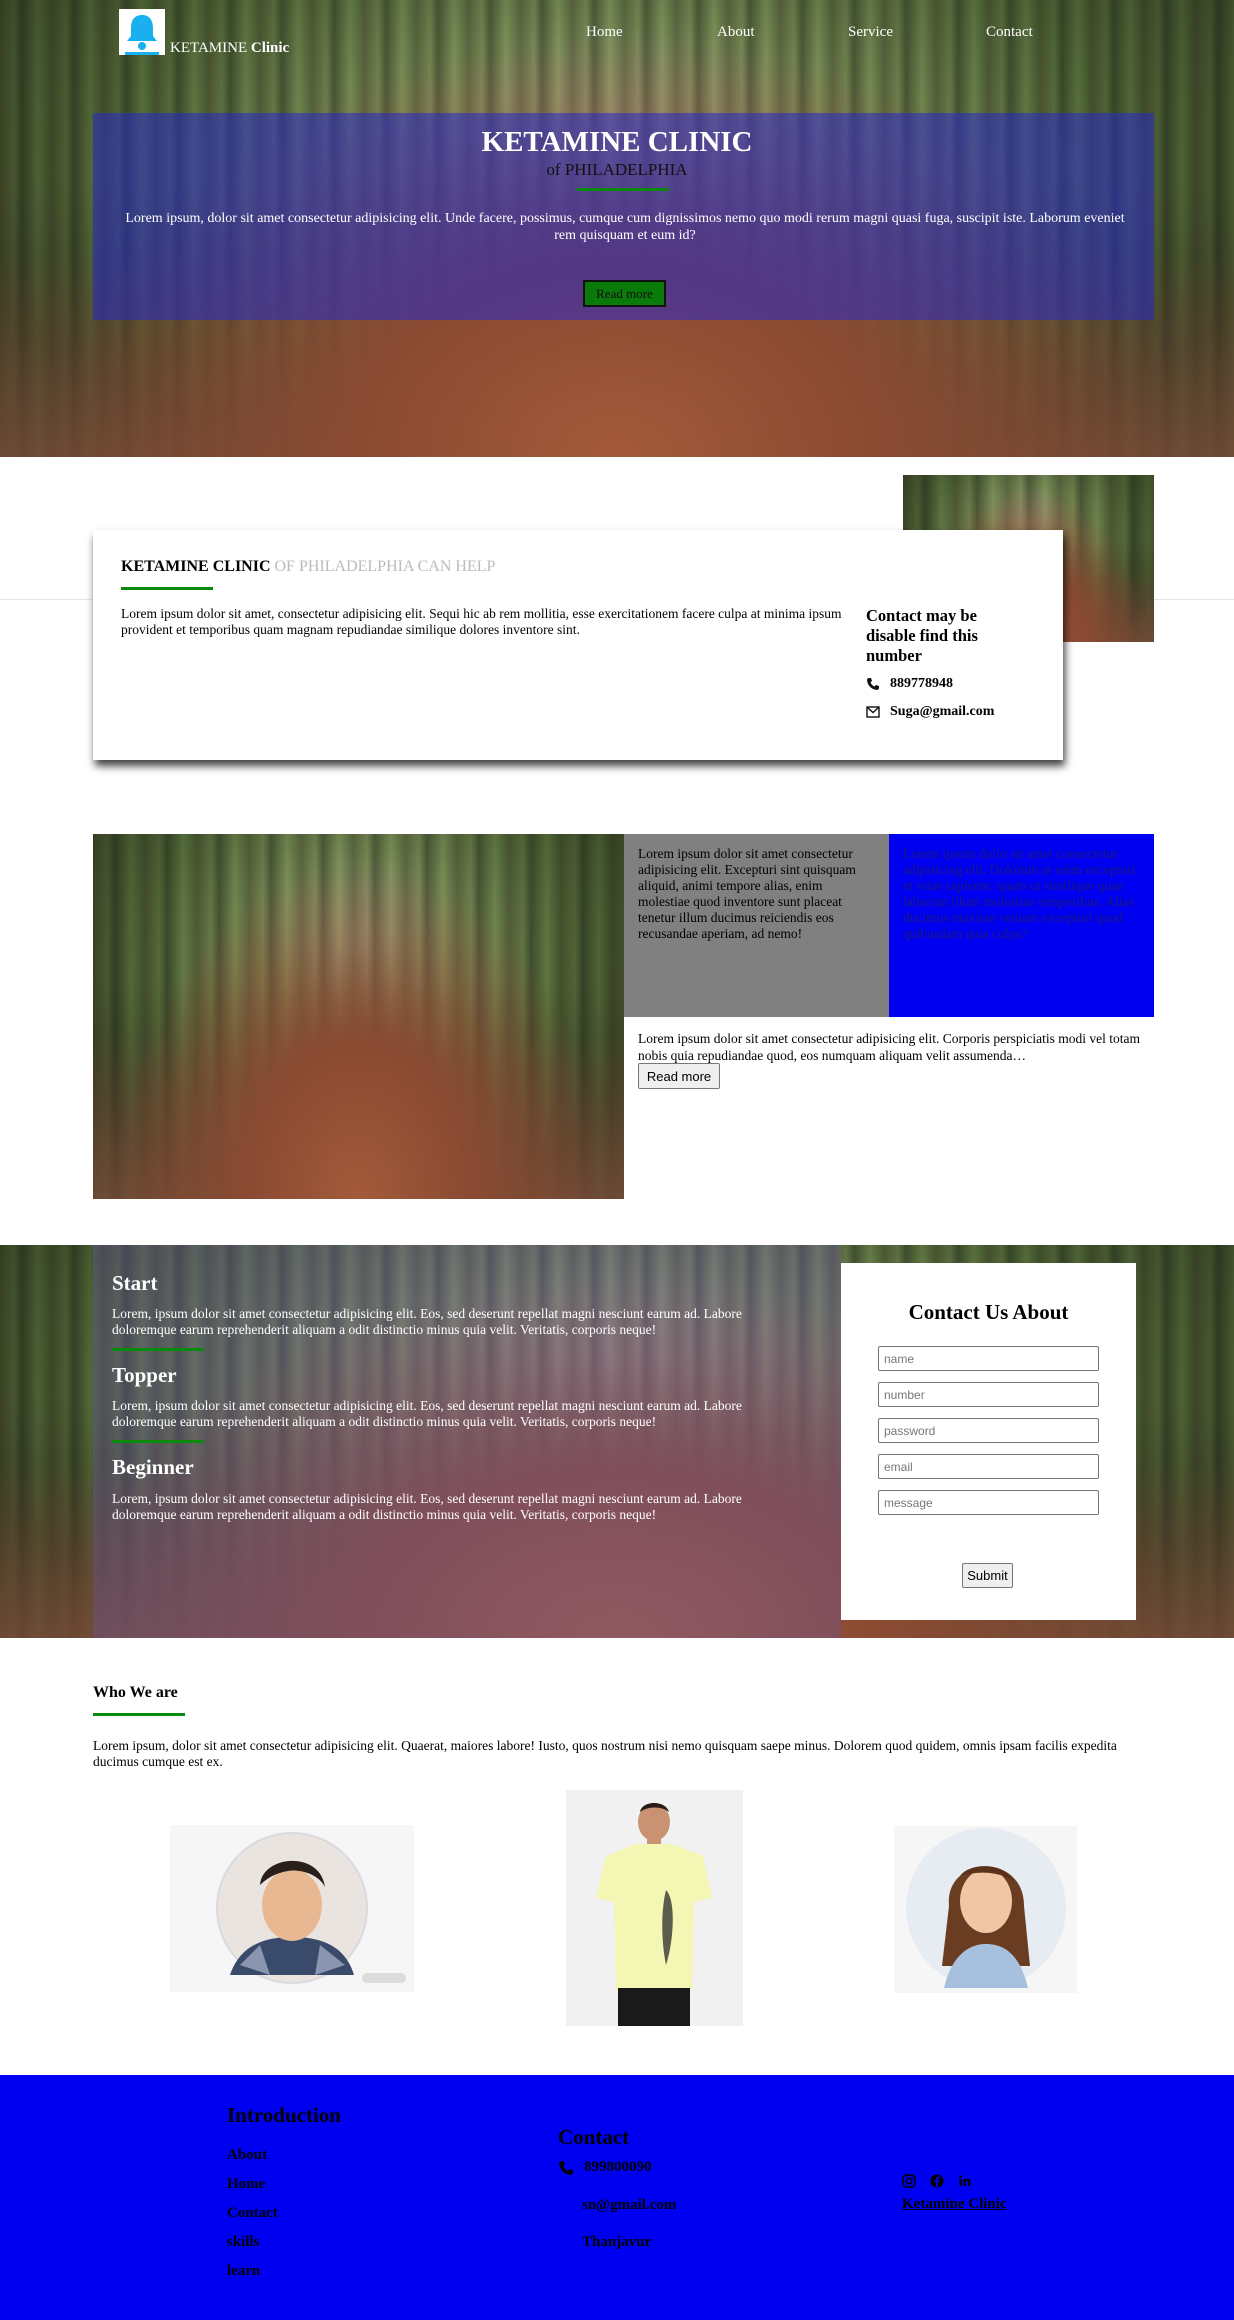 This screenshot has height=2320, width=1234. What do you see at coordinates (954, 2204) in the screenshot?
I see `footer-brand-link: Ketamine Clinic` at bounding box center [954, 2204].